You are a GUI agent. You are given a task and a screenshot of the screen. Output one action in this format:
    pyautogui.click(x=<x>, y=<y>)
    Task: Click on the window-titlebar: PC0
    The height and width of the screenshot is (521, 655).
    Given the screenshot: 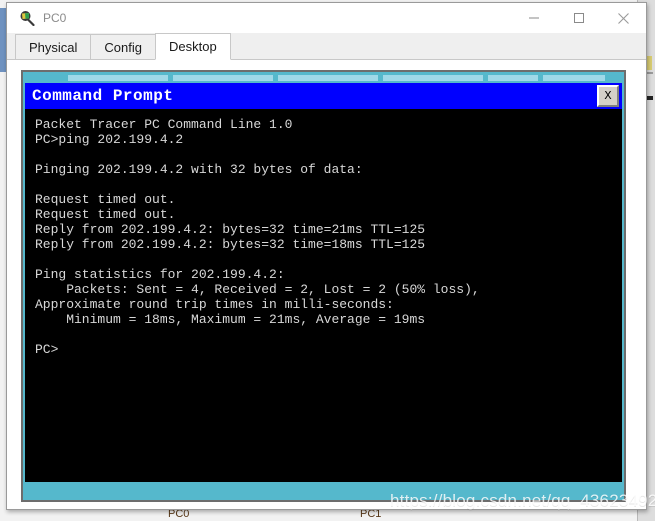 What is the action you would take?
    pyautogui.click(x=326, y=18)
    